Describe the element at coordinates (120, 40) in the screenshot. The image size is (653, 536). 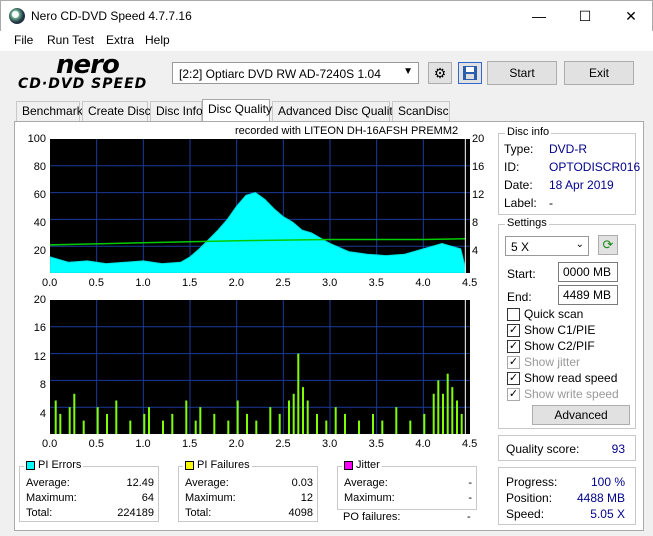
I see `menu-extra: Extra` at that location.